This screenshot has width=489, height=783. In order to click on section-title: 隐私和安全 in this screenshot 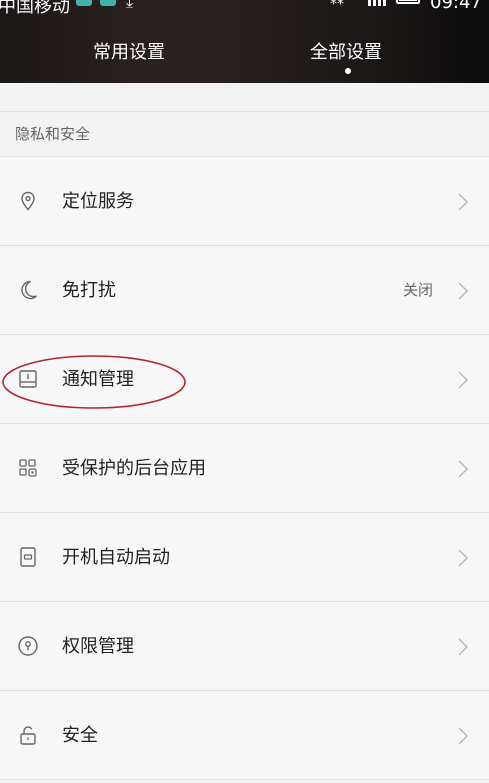, I will do `click(53, 134)`.